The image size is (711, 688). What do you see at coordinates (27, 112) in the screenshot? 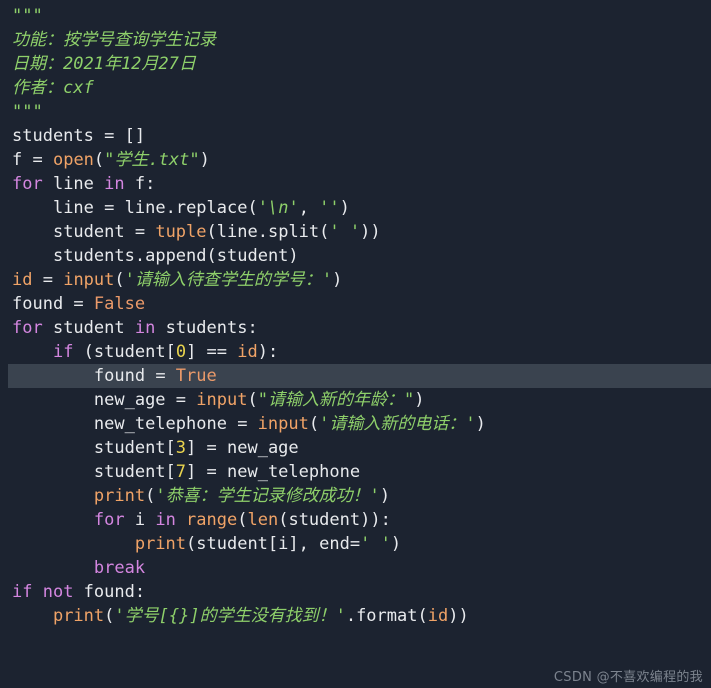
I see `token-docq: """` at bounding box center [27, 112].